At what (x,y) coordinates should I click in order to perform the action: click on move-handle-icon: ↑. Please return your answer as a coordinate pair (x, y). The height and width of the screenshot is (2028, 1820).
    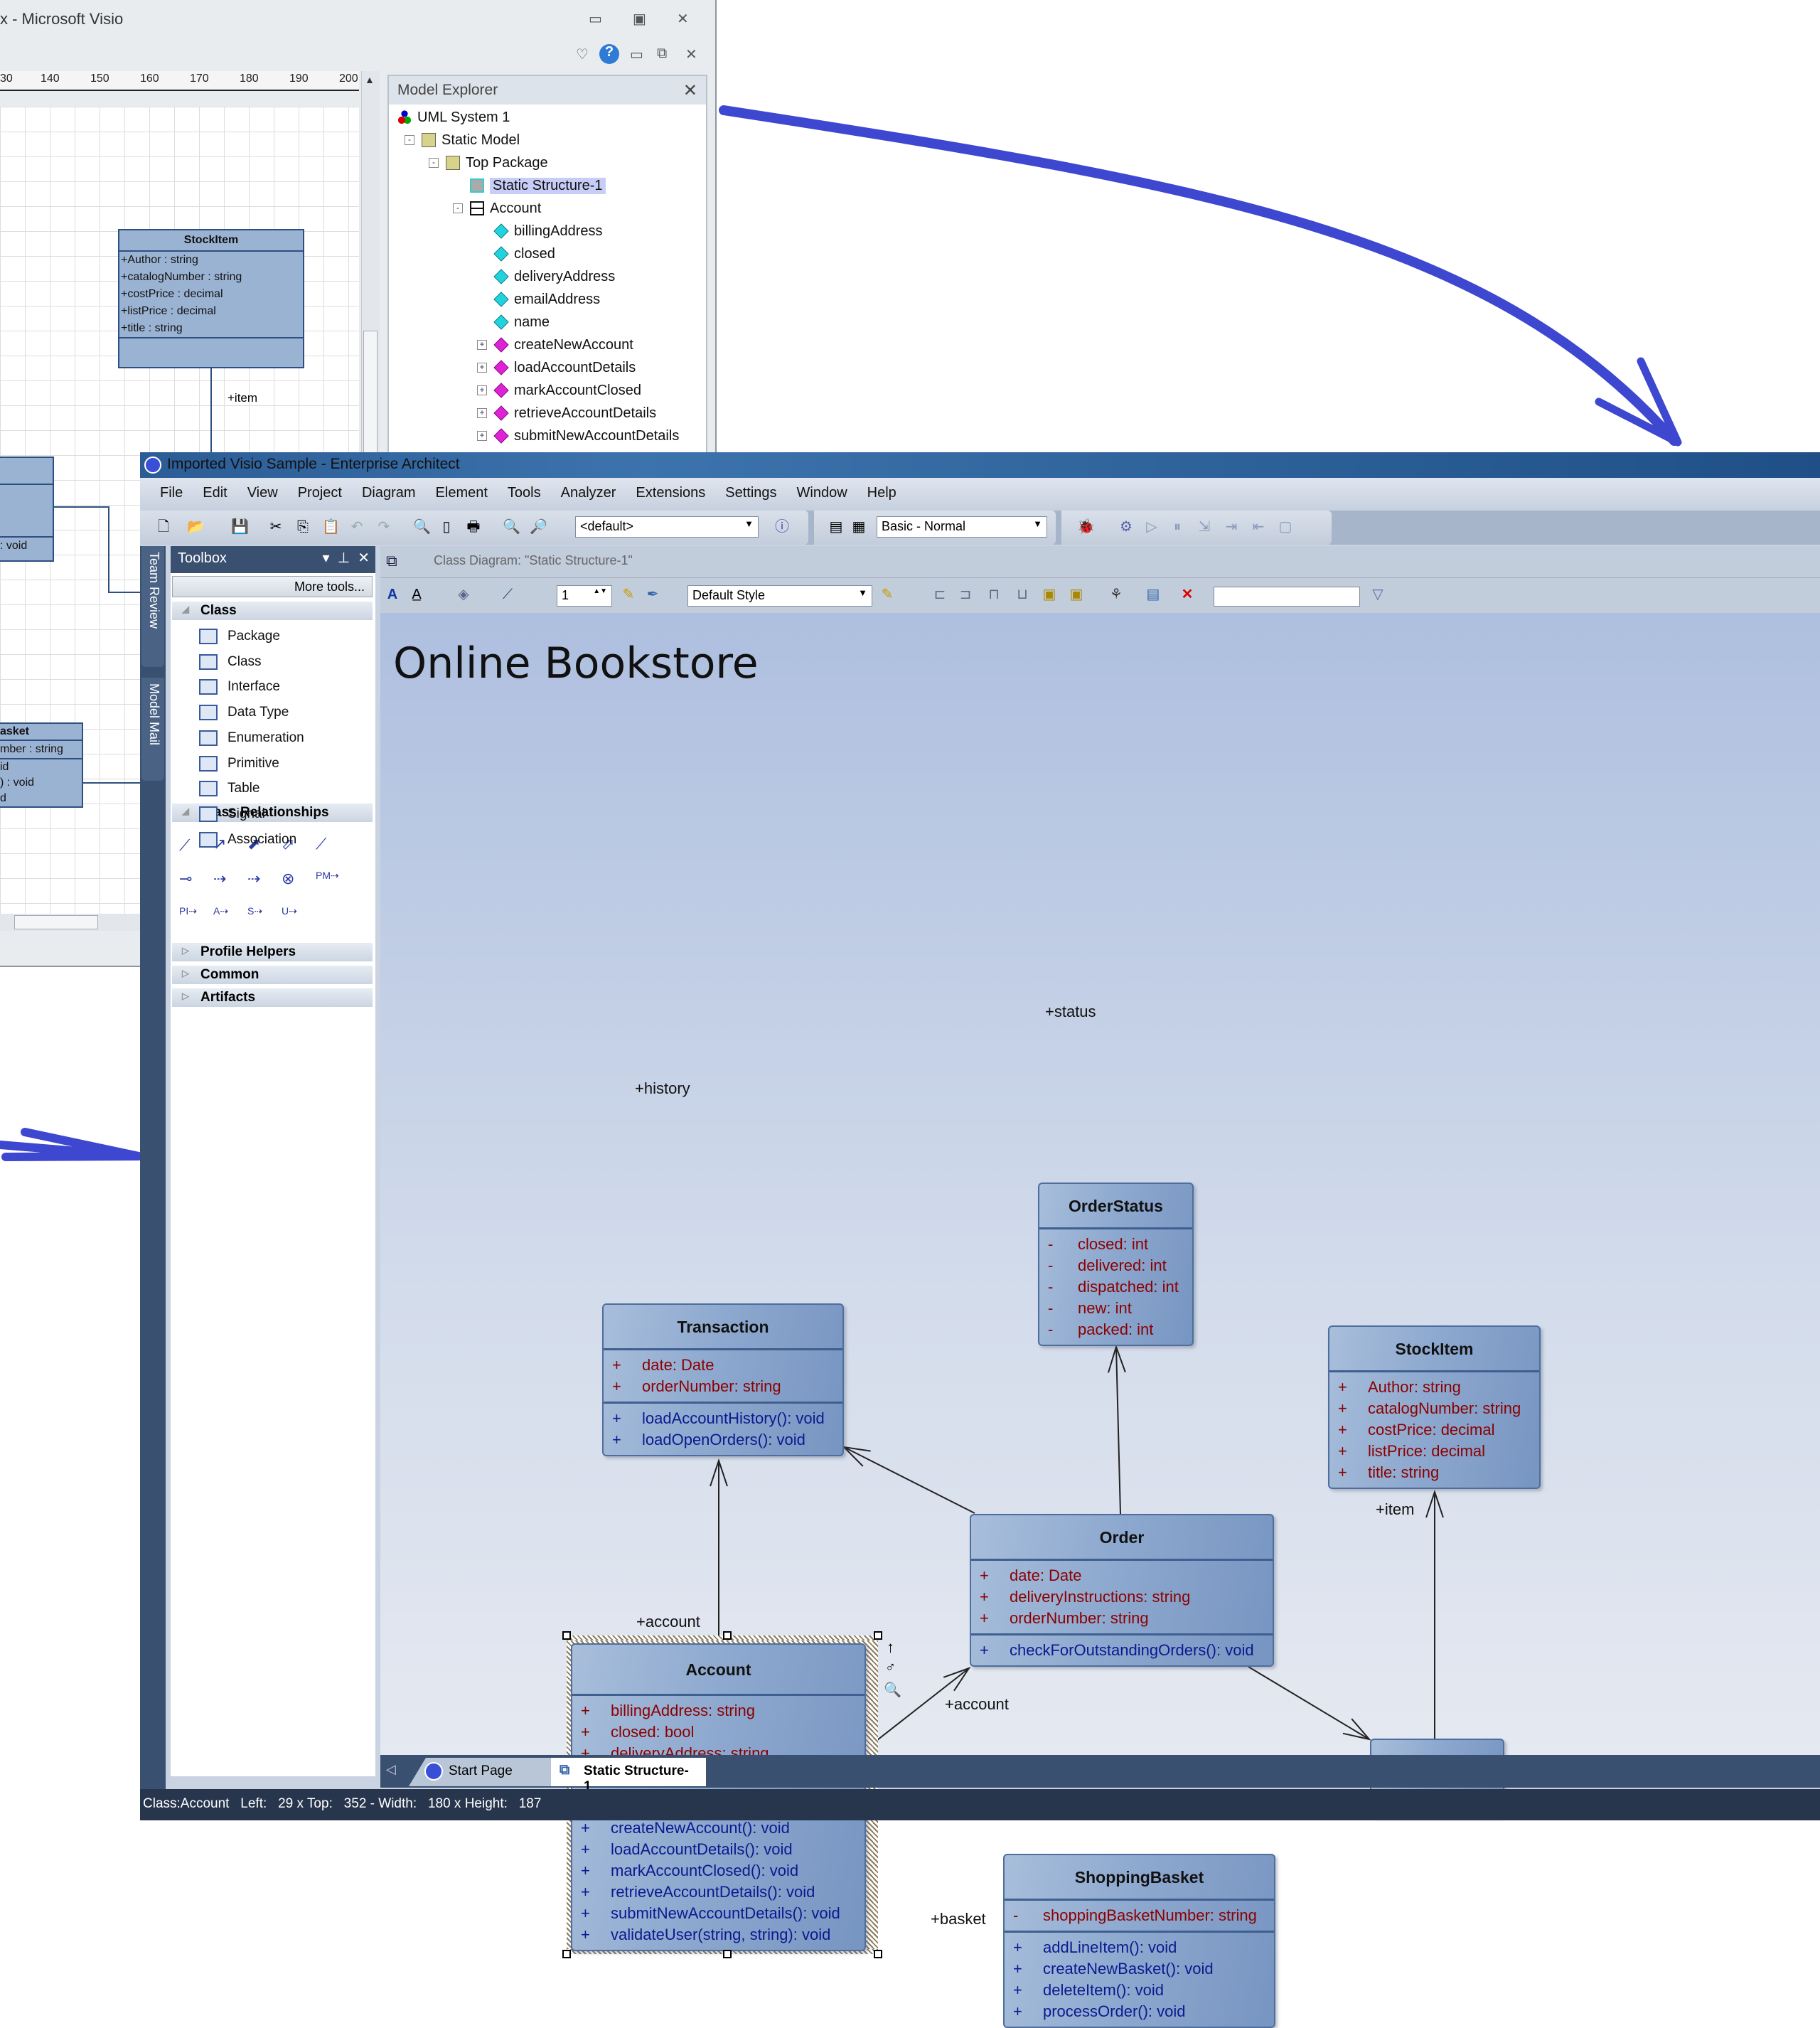
    Looking at the image, I should click on (891, 1647).